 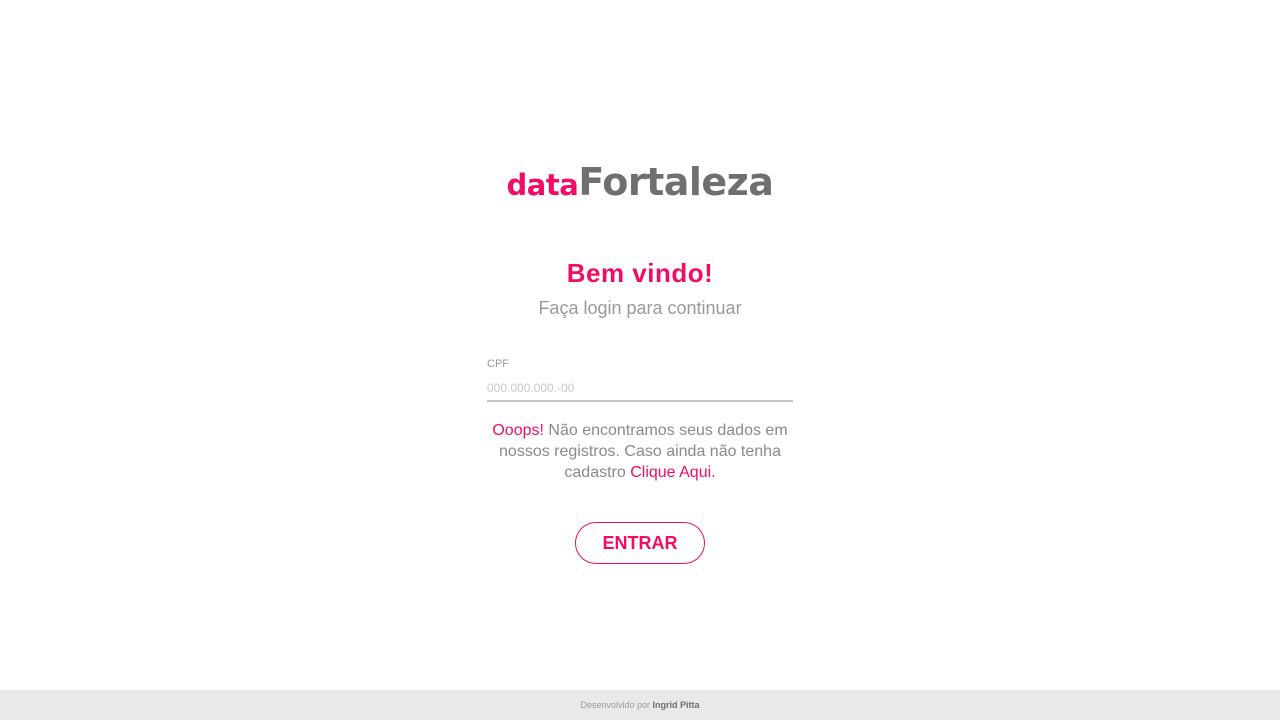 I want to click on oops-text: Ooops!, so click(x=518, y=430).